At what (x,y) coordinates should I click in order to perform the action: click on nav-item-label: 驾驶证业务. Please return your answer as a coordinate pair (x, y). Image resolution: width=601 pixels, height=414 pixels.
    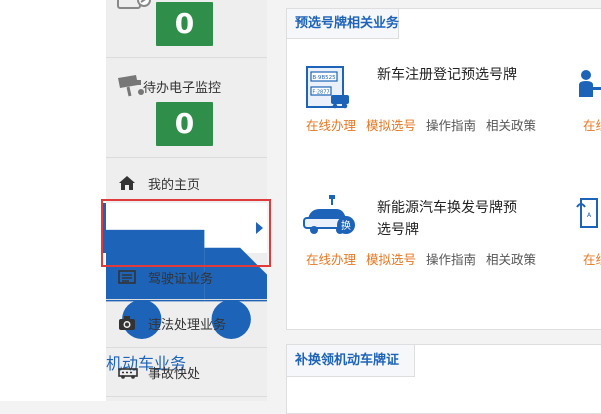
    Looking at the image, I should click on (181, 279).